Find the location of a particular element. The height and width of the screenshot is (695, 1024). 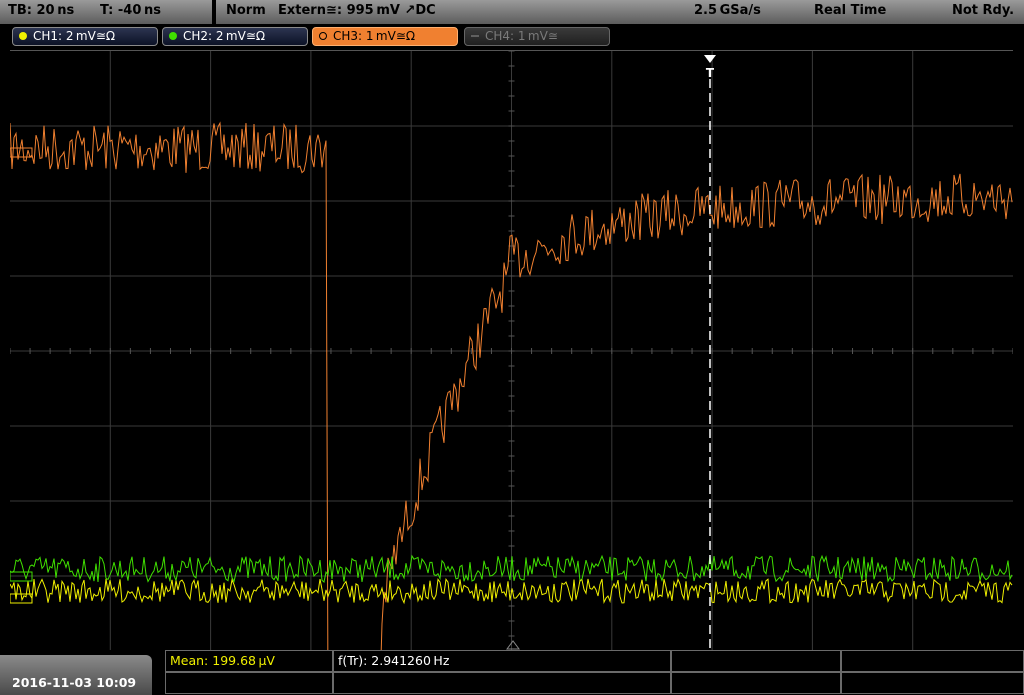

channel-tab-label: CH4: 1 mV≅ is located at coordinates (521, 36).